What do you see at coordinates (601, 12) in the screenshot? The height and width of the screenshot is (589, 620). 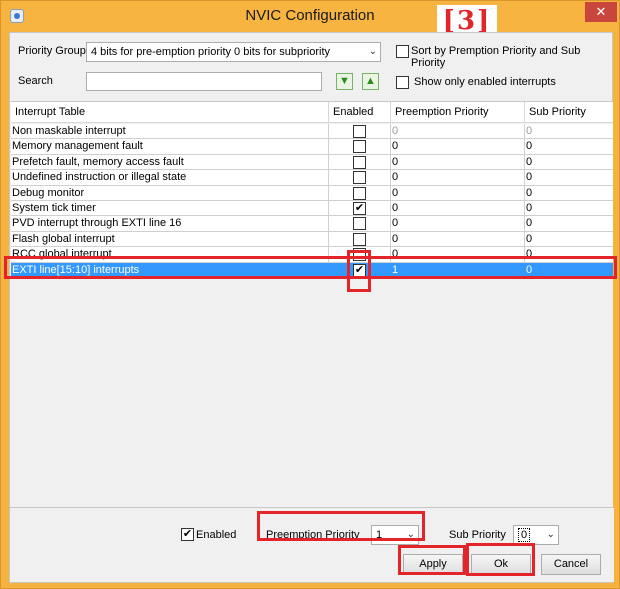 I see `close-button: ✕` at bounding box center [601, 12].